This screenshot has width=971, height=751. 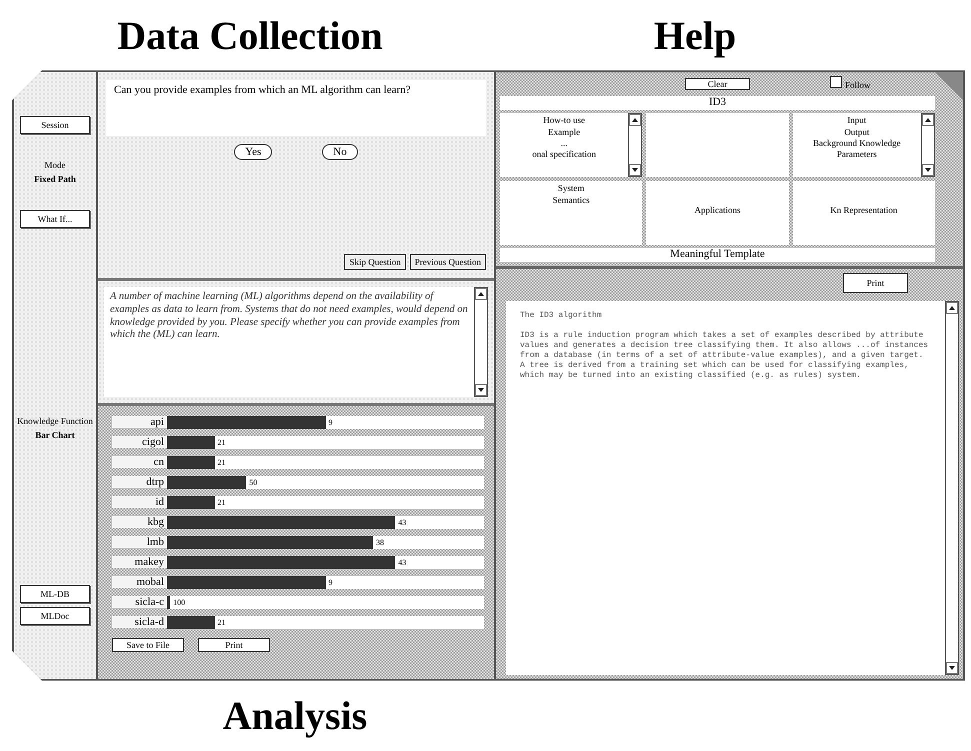 I want to click on checkbox-label: Follow, so click(x=858, y=85).